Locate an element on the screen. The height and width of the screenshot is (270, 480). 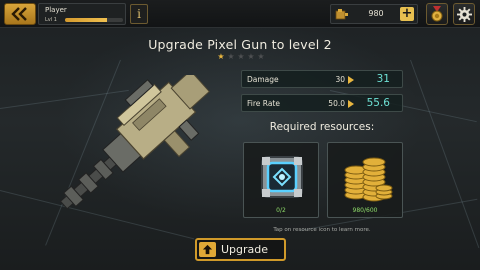
back-button is located at coordinates (20, 14).